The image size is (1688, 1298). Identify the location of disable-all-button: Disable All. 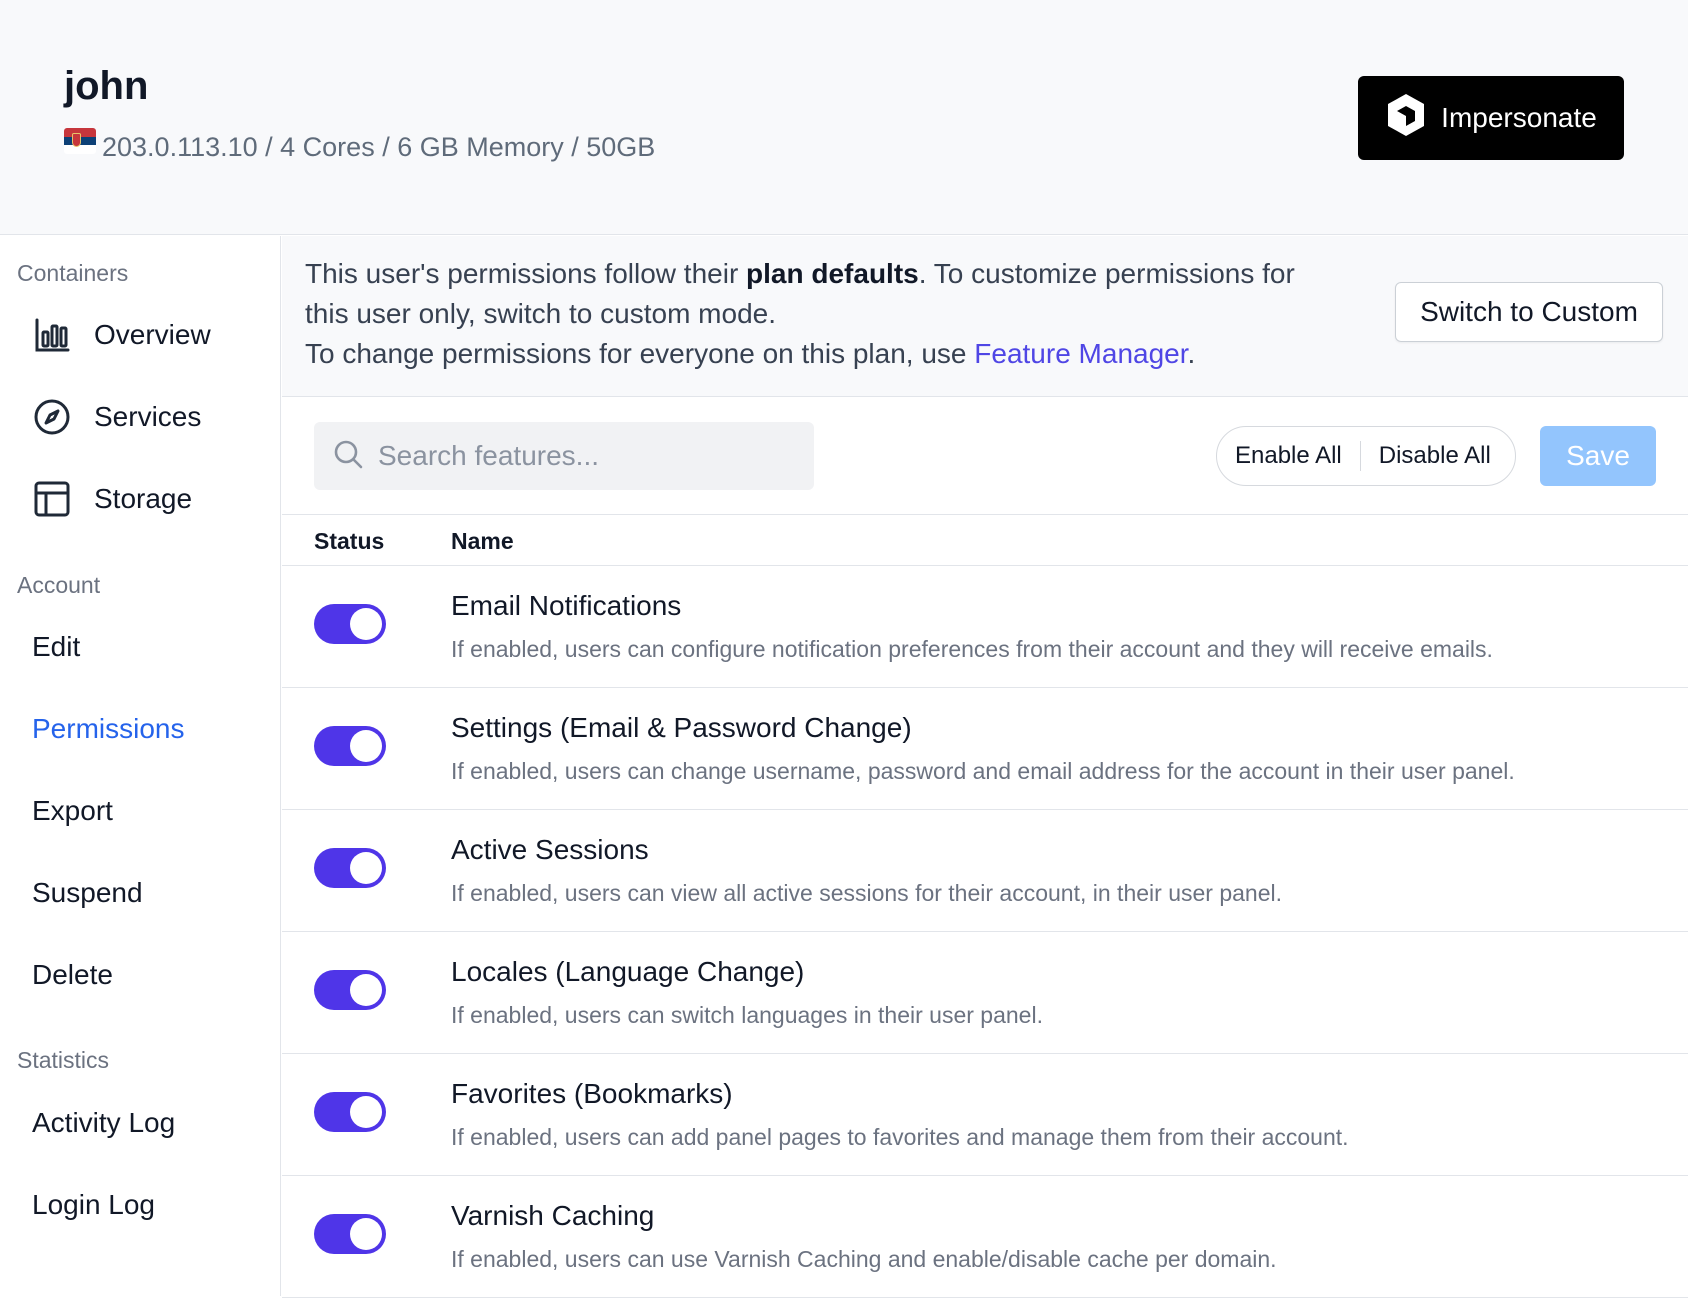
(1435, 456).